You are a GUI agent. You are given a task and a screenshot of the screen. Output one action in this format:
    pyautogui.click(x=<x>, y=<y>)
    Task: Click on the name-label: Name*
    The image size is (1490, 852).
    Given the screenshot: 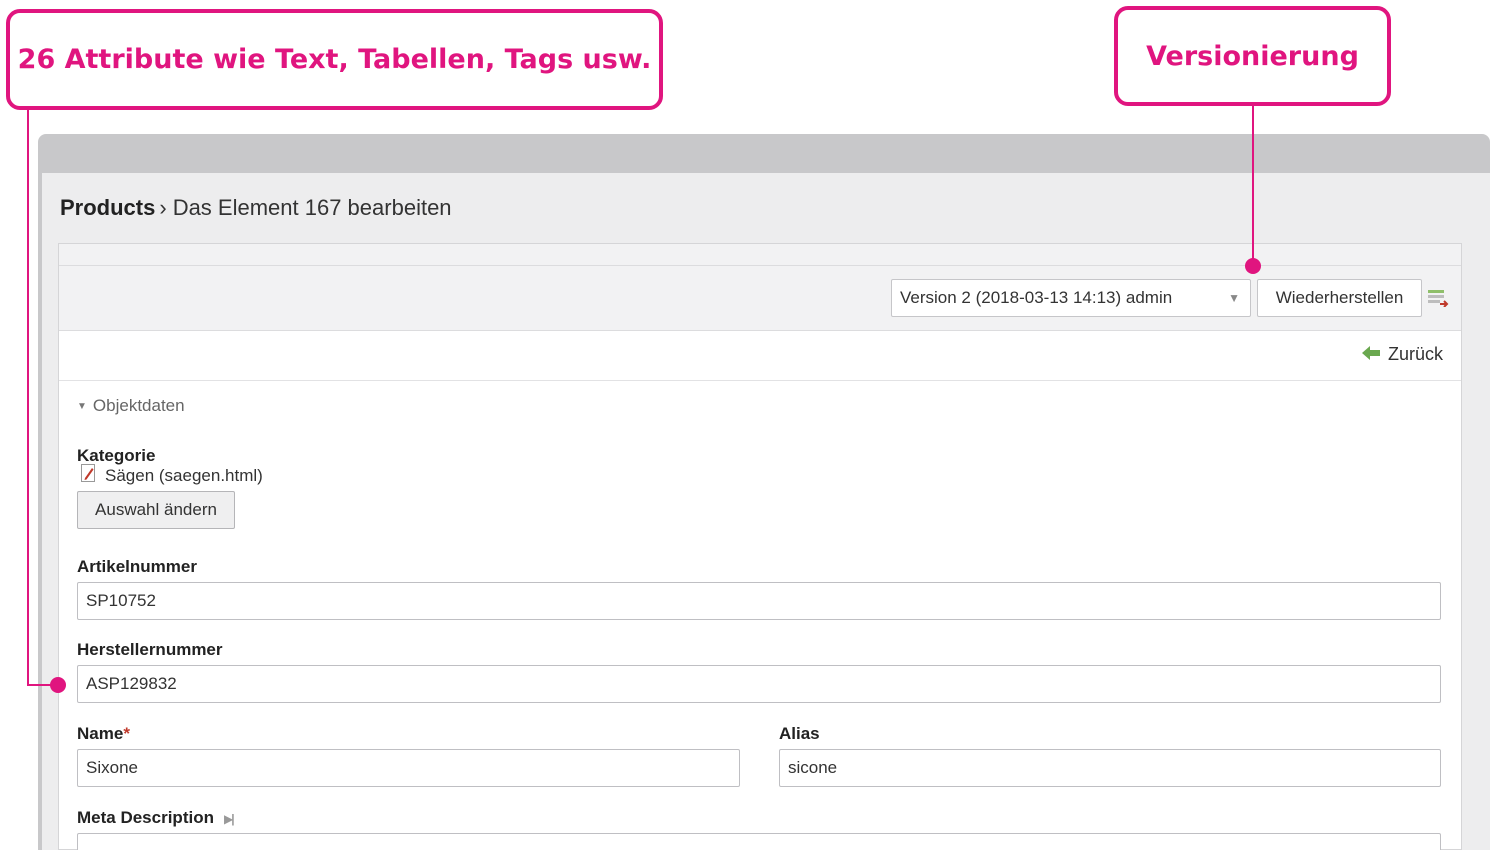 What is the action you would take?
    pyautogui.click(x=103, y=734)
    